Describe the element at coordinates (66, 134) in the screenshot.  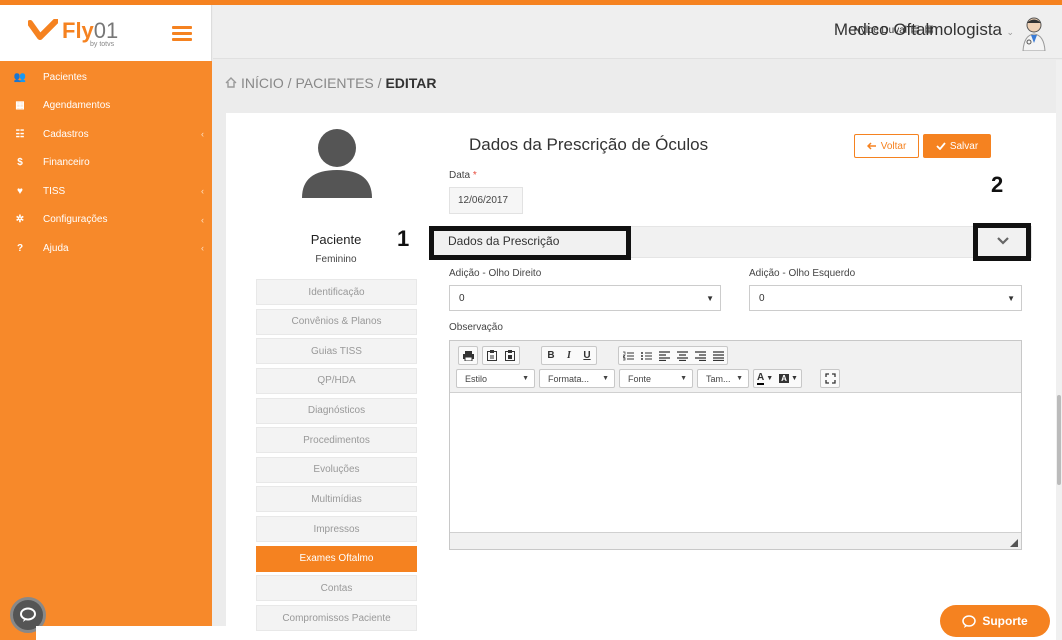
I see `sidebar-item-label: Cadastros` at that location.